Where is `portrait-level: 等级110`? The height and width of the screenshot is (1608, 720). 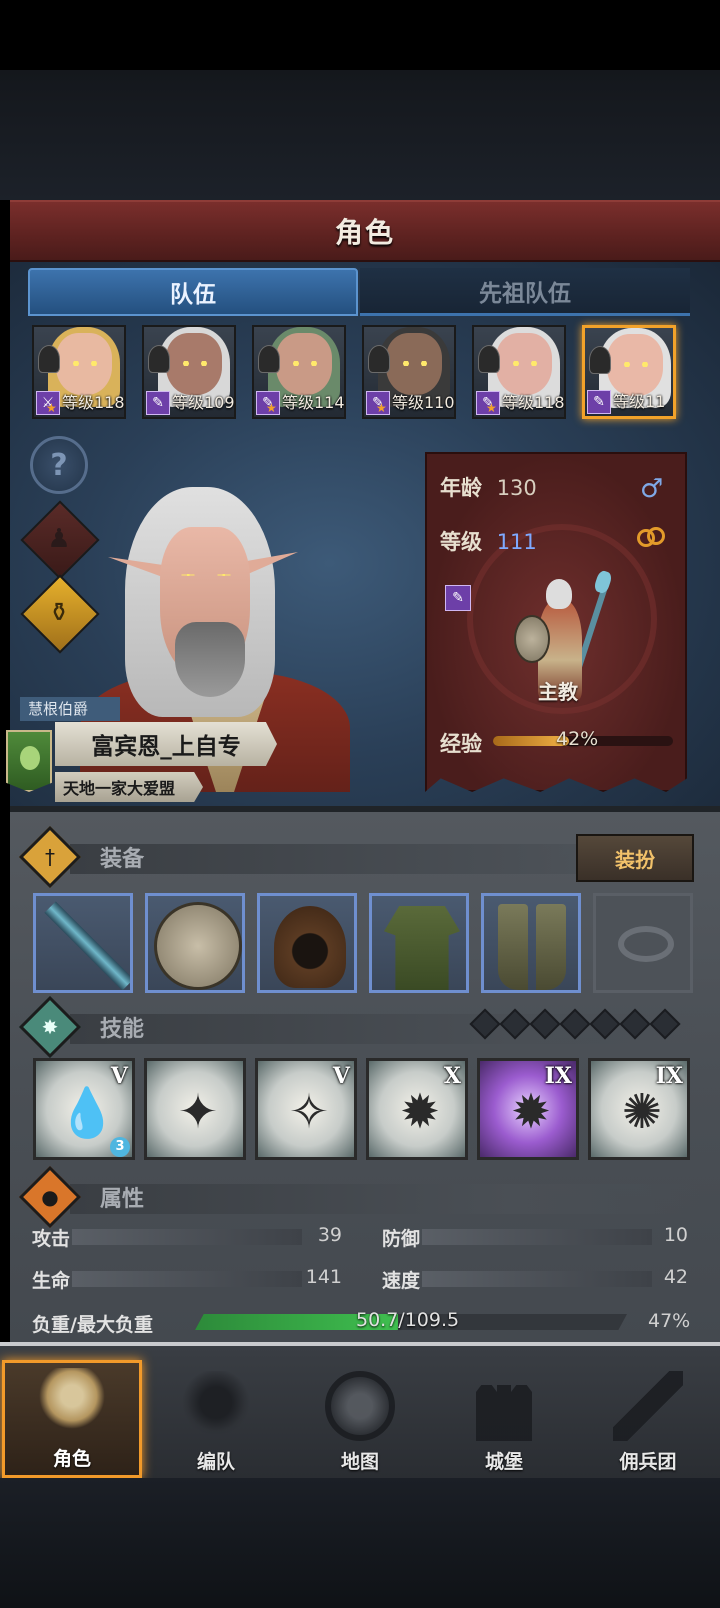
portrait-level: 等级110 is located at coordinates (423, 402).